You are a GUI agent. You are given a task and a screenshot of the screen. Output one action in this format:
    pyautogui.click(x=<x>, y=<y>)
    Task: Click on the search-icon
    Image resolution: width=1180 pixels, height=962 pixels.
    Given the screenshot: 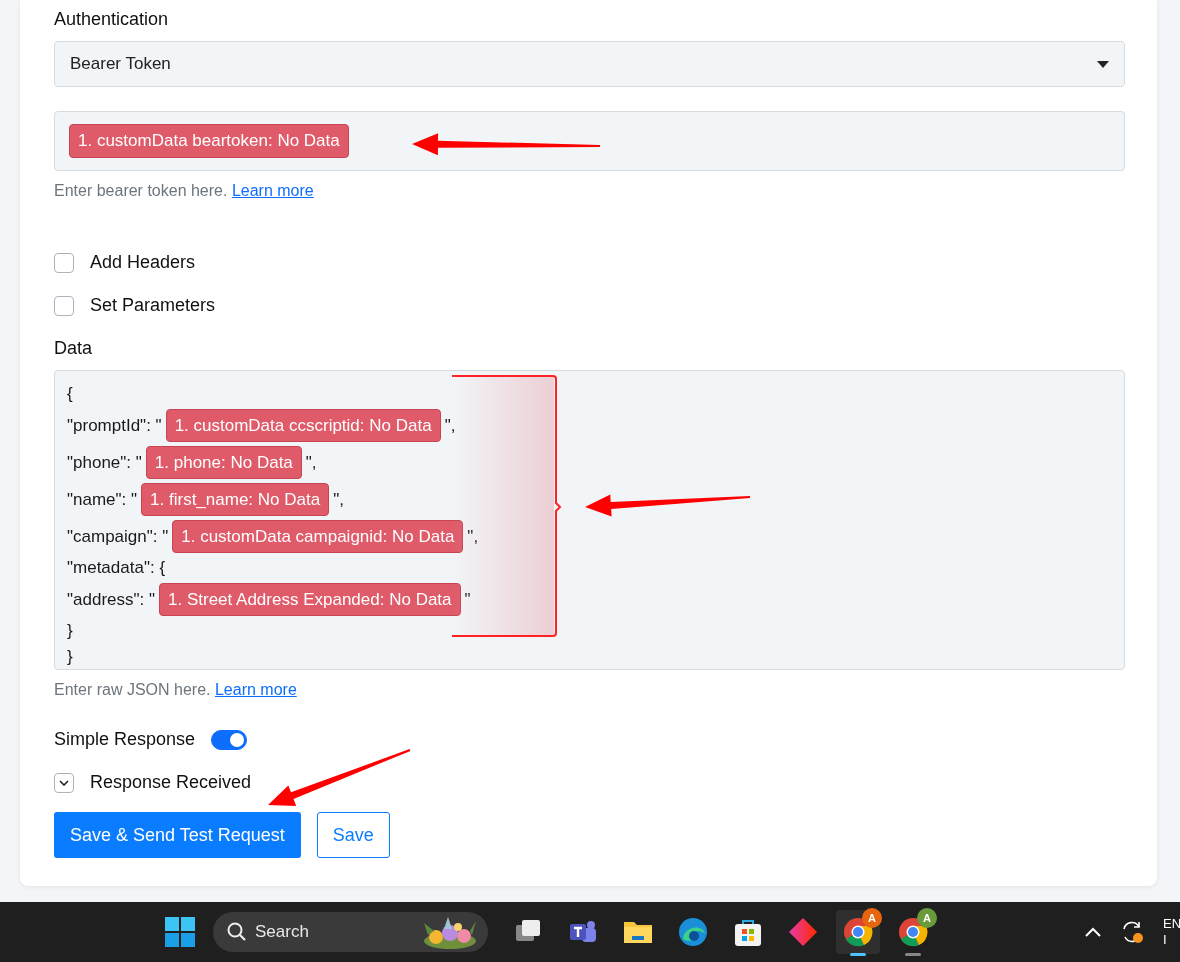 What is the action you would take?
    pyautogui.click(x=237, y=932)
    